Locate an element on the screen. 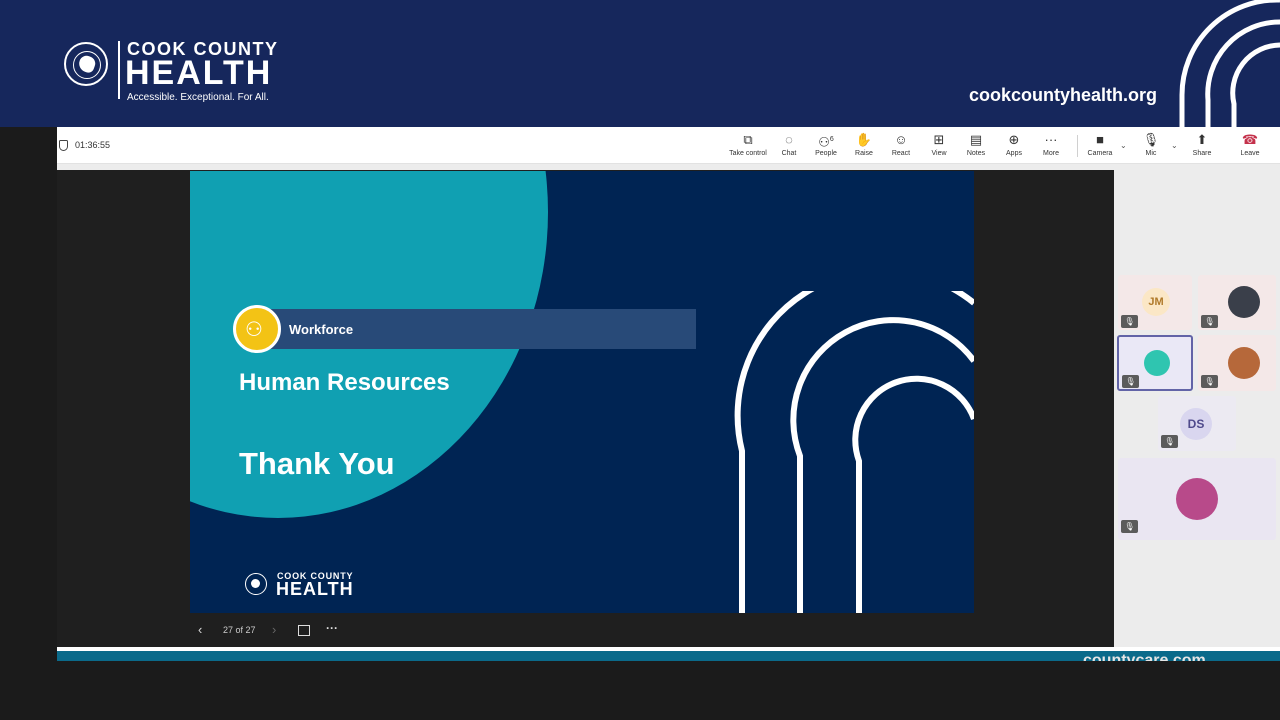  mic-off-icon: 🎙 is located at coordinates (1151, 139).